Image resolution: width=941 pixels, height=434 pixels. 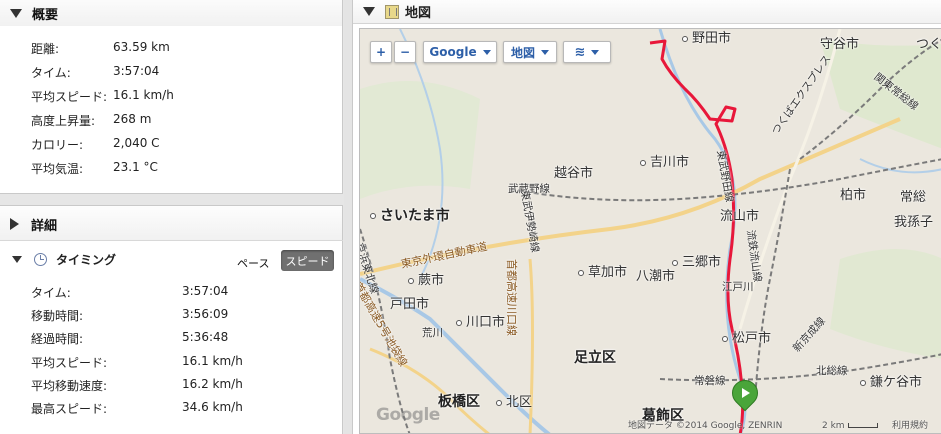 I want to click on map-label-warabi: 蕨市, so click(x=426, y=278).